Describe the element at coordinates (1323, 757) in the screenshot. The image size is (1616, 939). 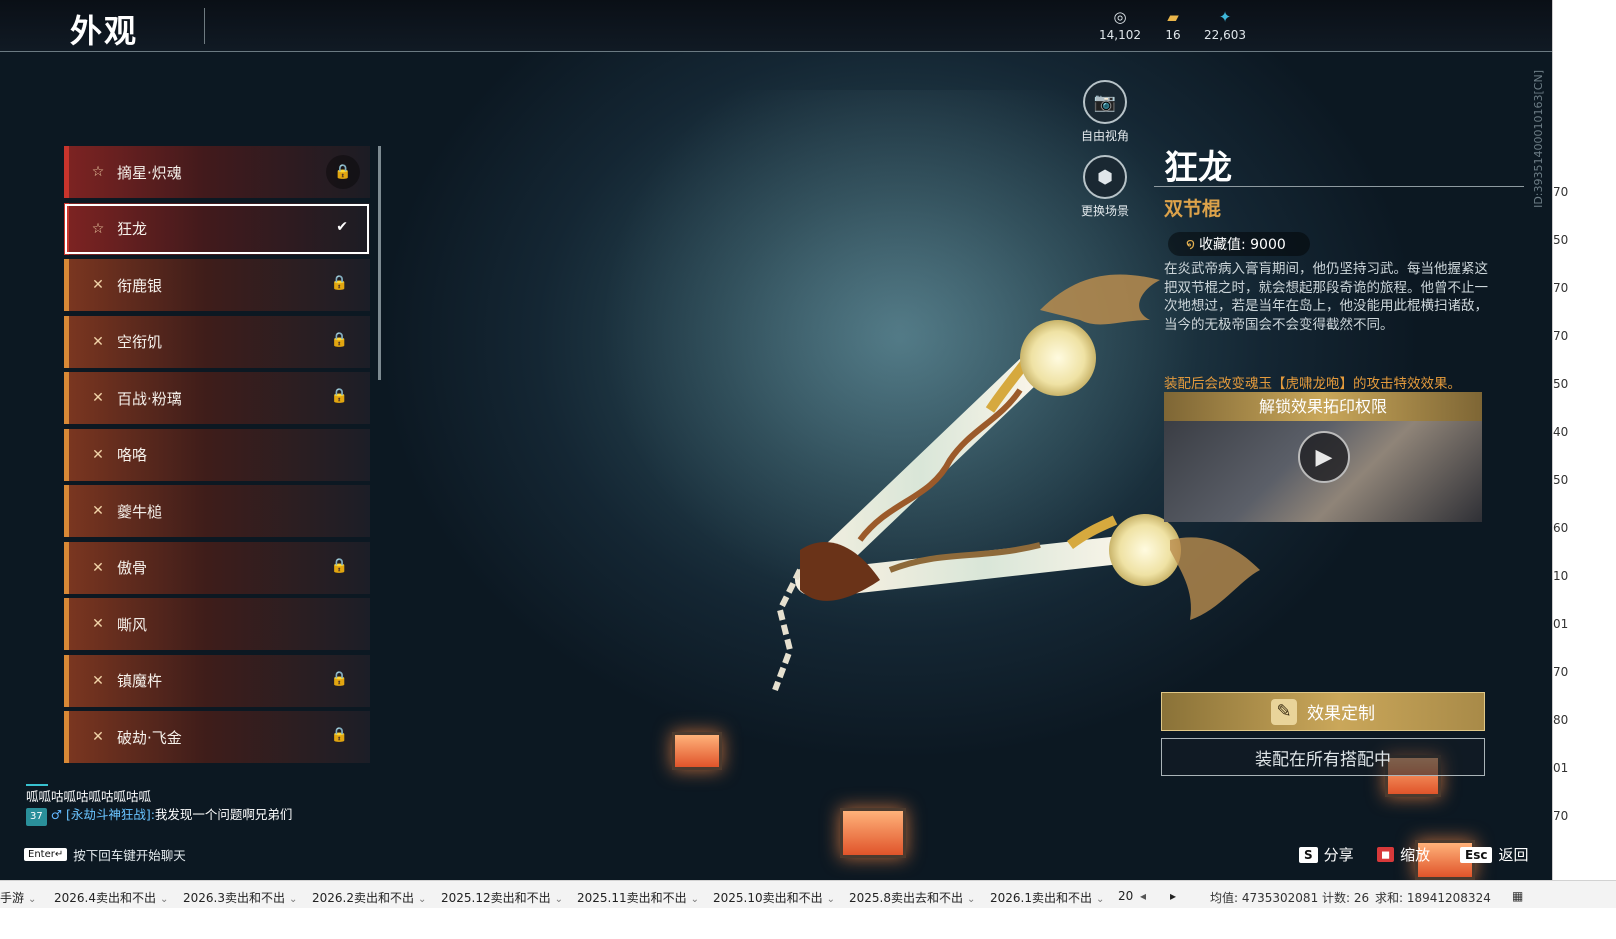
I see `equip-all-button: 装配在所有搭配中` at that location.